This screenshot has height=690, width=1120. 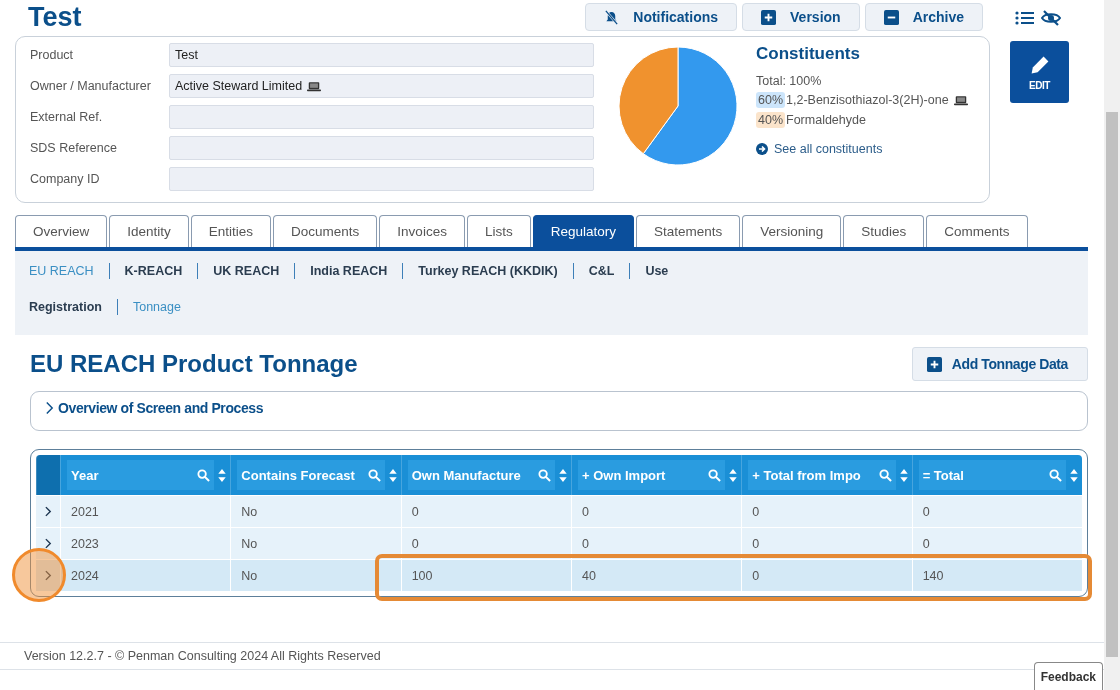 What do you see at coordinates (762, 149) in the screenshot?
I see `arrow-circle-icon` at bounding box center [762, 149].